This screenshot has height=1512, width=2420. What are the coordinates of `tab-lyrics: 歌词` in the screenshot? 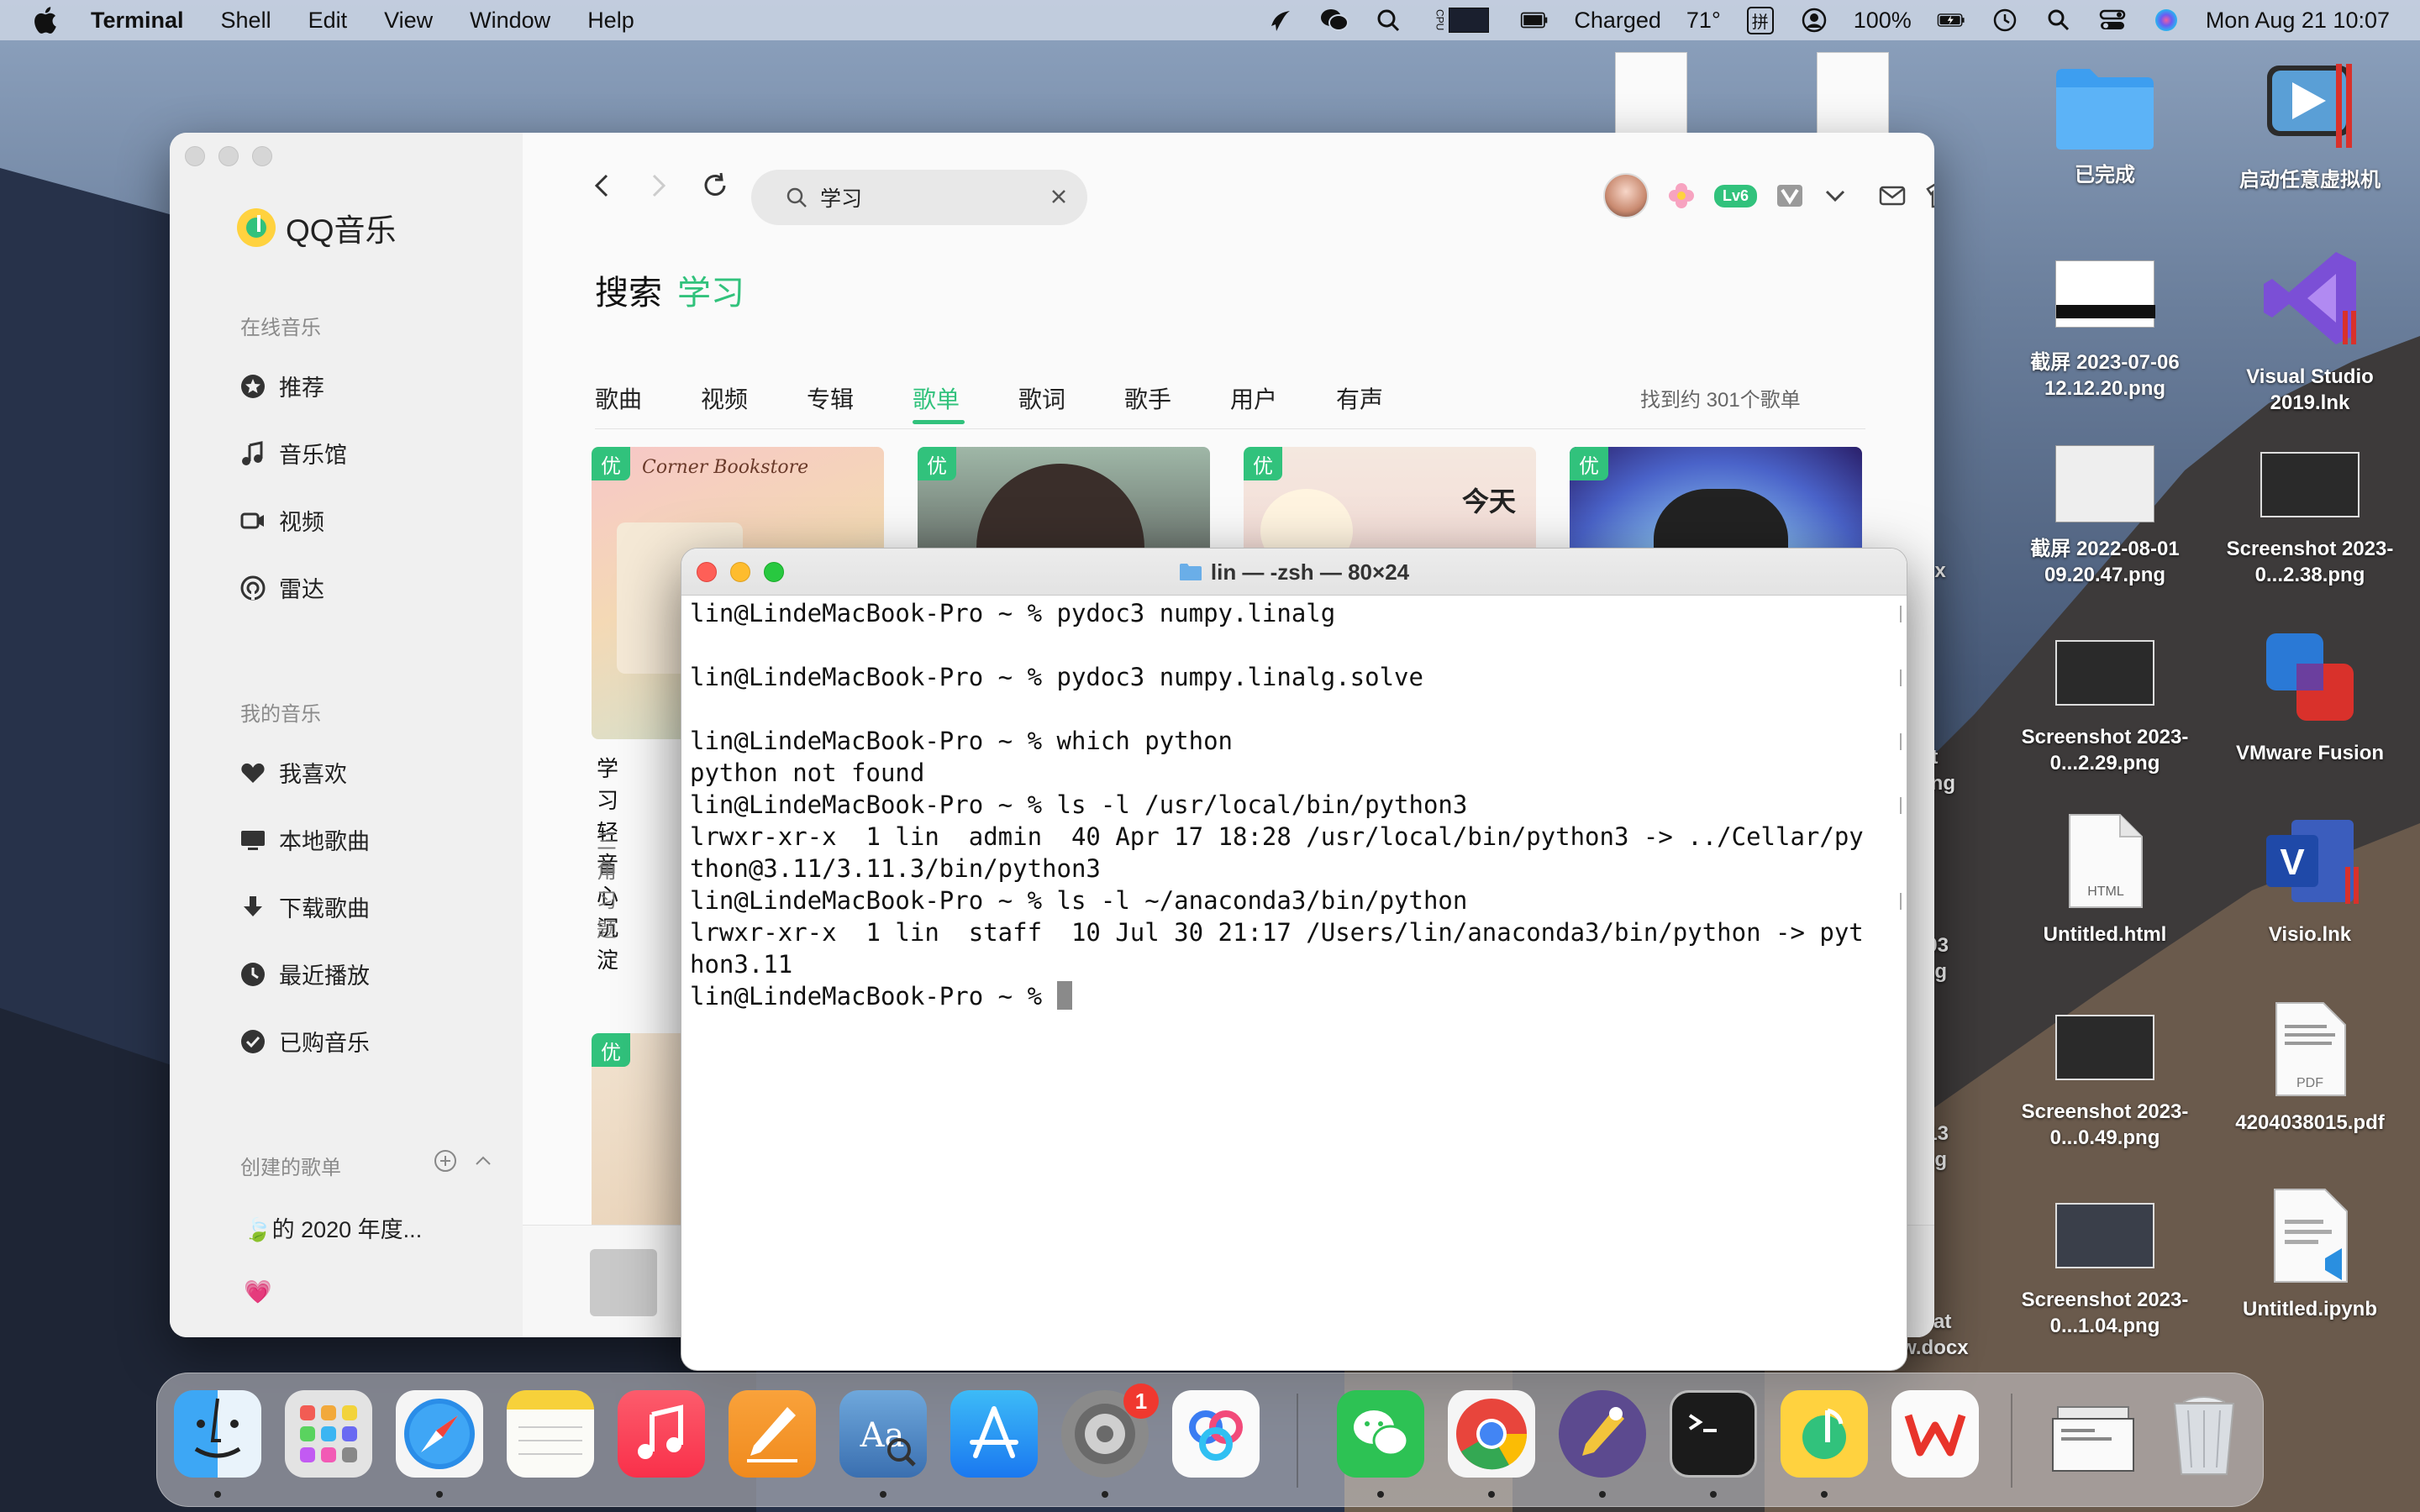 It's located at (1071, 398).